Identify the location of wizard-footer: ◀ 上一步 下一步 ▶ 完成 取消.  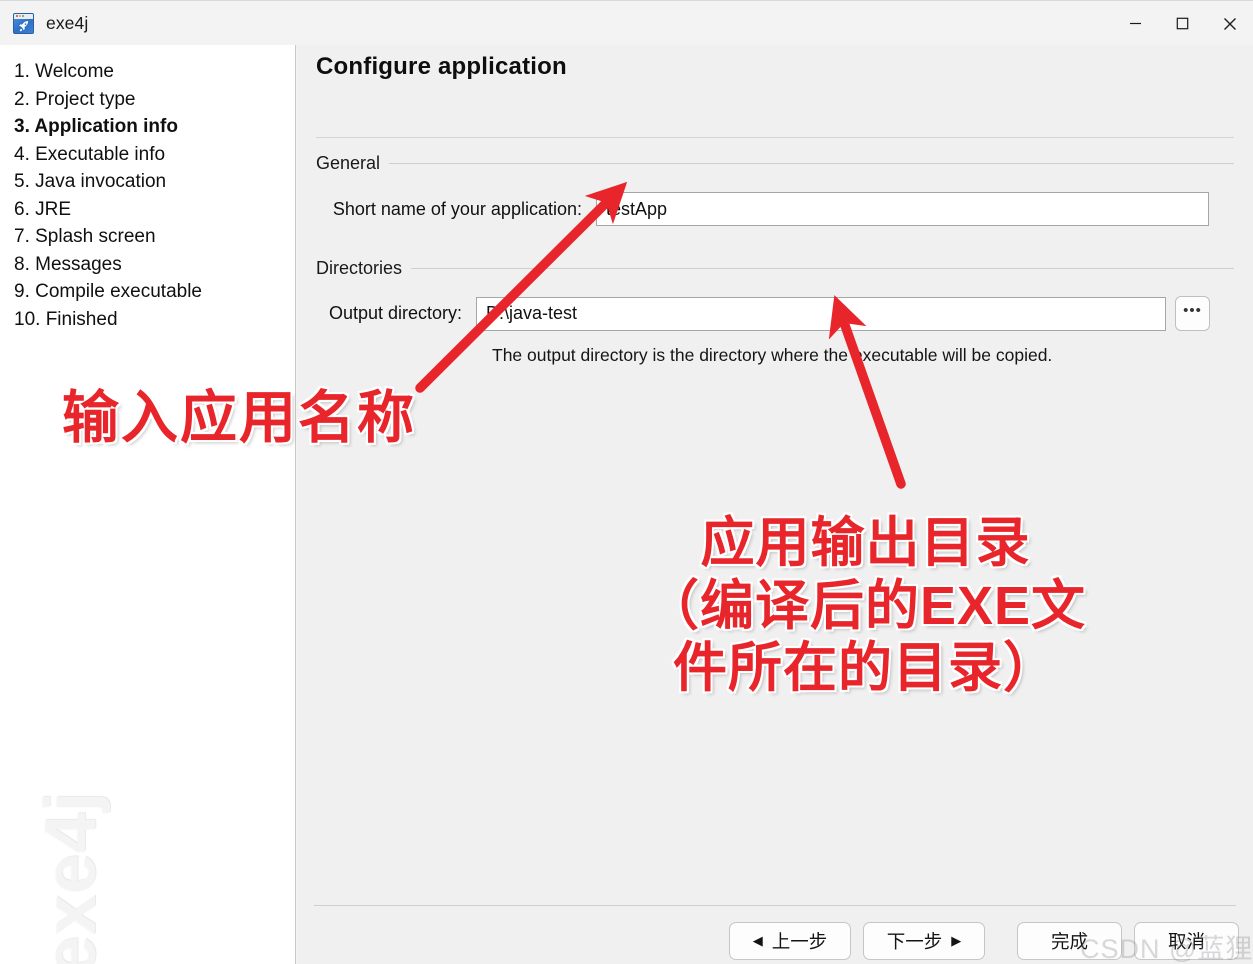
(775, 940).